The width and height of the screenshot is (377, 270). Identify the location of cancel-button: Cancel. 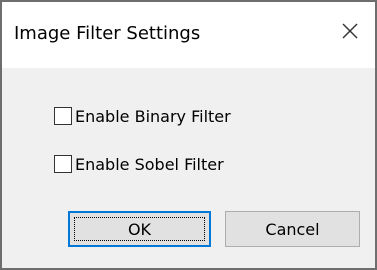
(292, 229).